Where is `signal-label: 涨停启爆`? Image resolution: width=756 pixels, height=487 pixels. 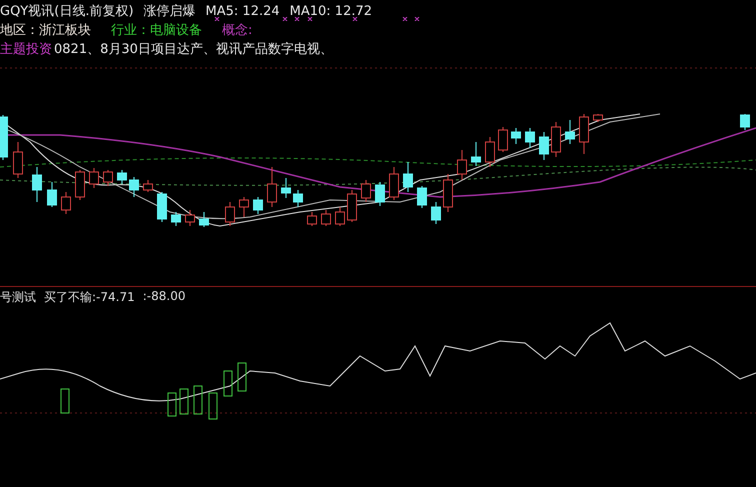
signal-label: 涨停启爆 is located at coordinates (170, 12).